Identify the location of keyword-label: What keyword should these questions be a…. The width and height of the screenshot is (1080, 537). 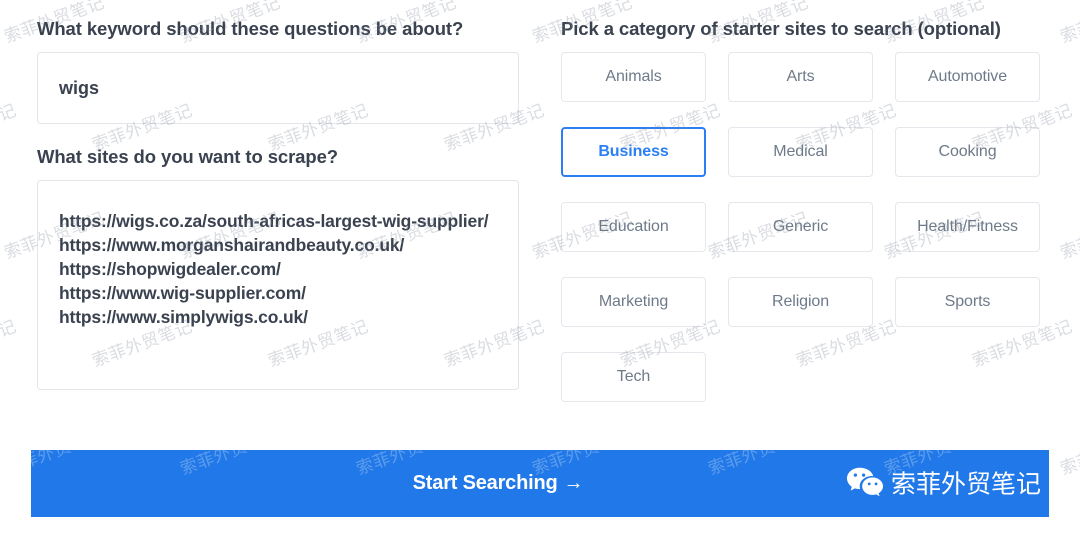
(250, 28).